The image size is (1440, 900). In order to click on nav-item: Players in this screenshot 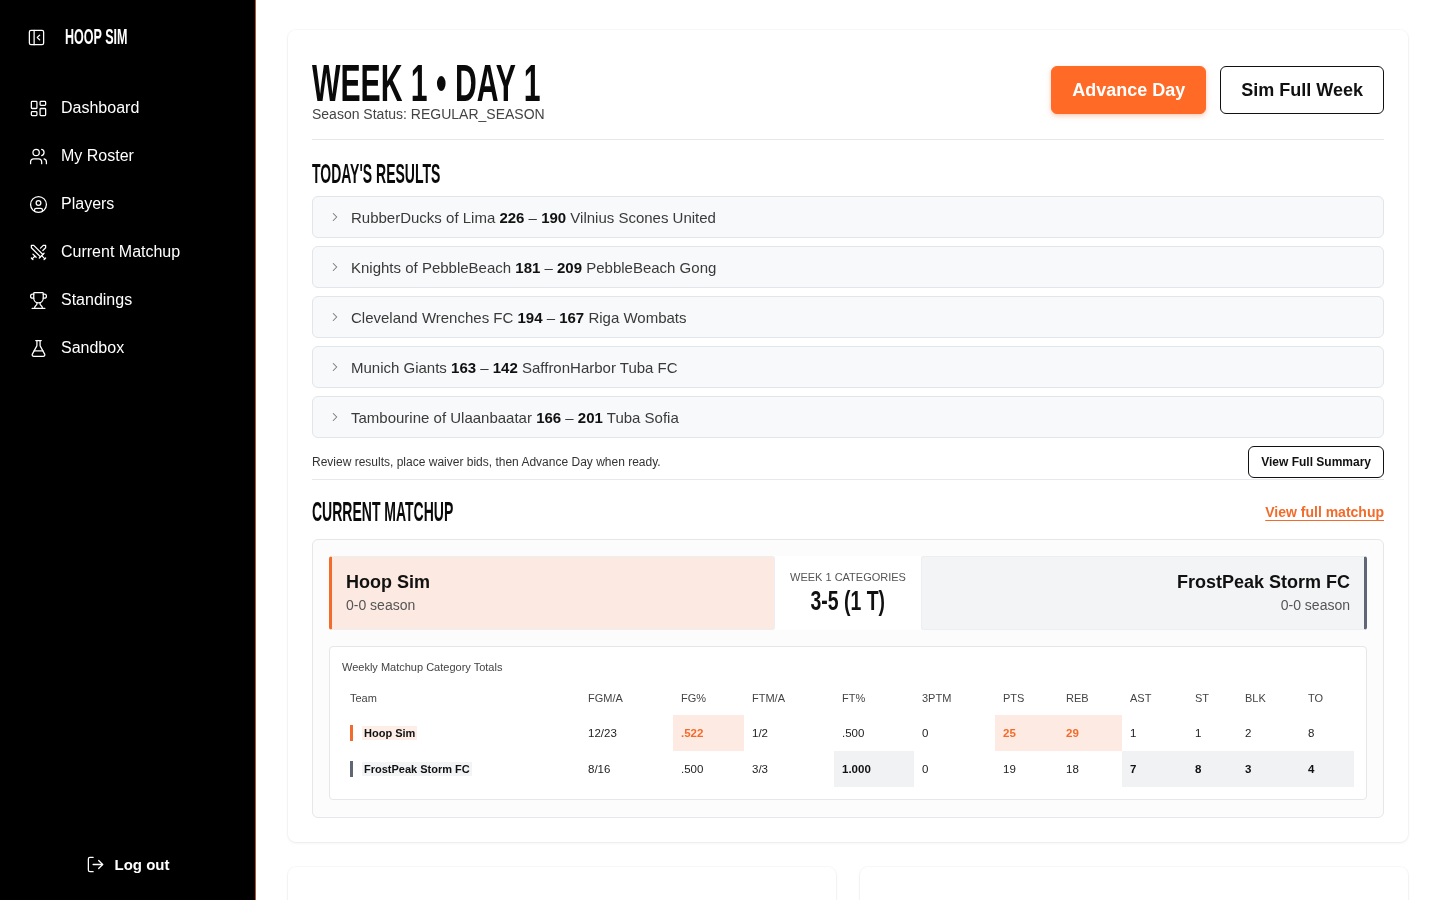, I will do `click(63, 204)`.